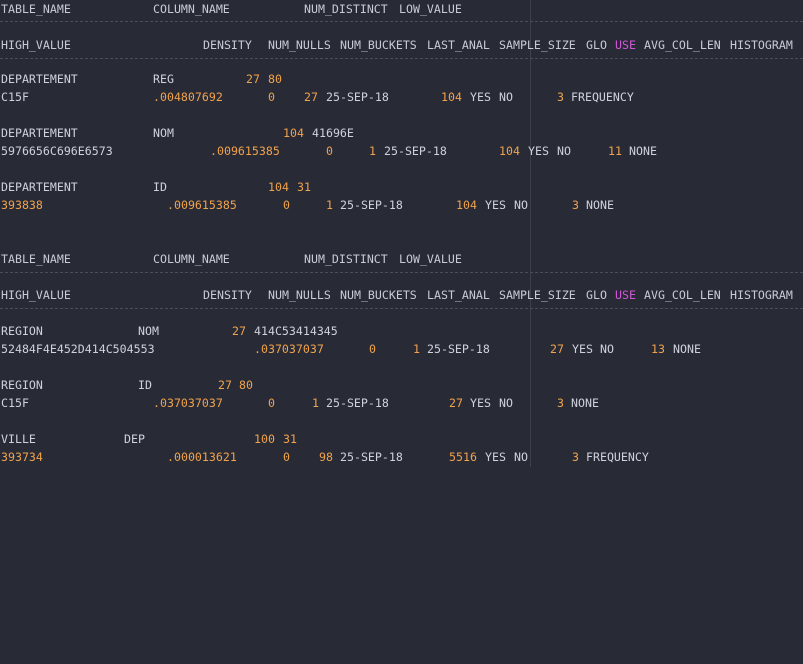  Describe the element at coordinates (264, 439) in the screenshot. I see `cell-num-distinct: 100` at that location.